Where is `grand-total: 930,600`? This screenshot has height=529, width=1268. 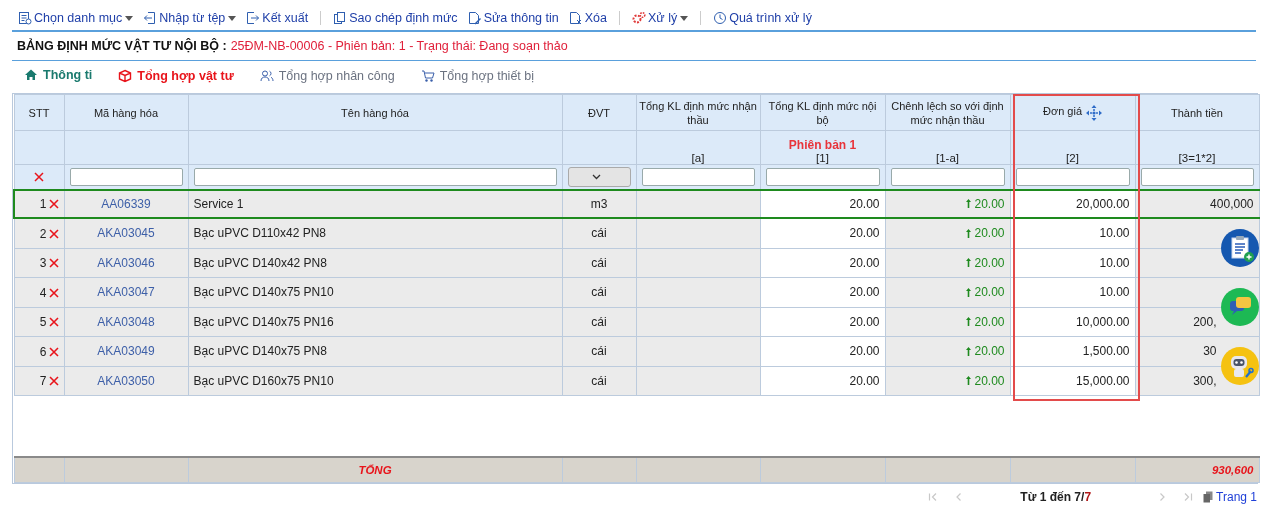
grand-total: 930,600 is located at coordinates (1197, 470).